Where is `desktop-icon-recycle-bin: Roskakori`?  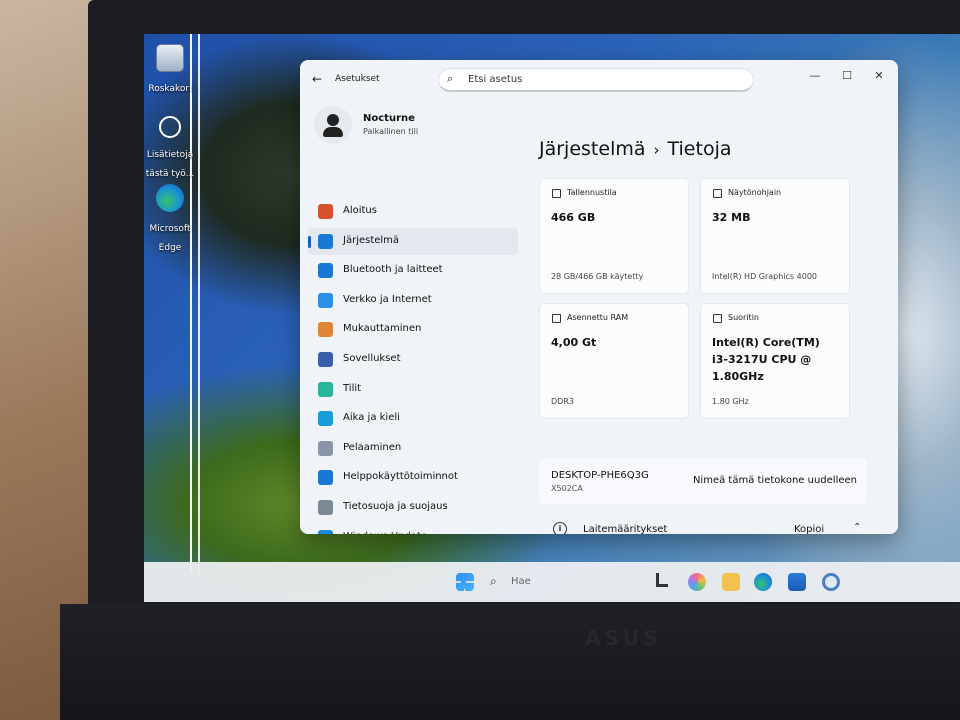
desktop-icon-recycle-bin: Roskakori is located at coordinates (171, 69).